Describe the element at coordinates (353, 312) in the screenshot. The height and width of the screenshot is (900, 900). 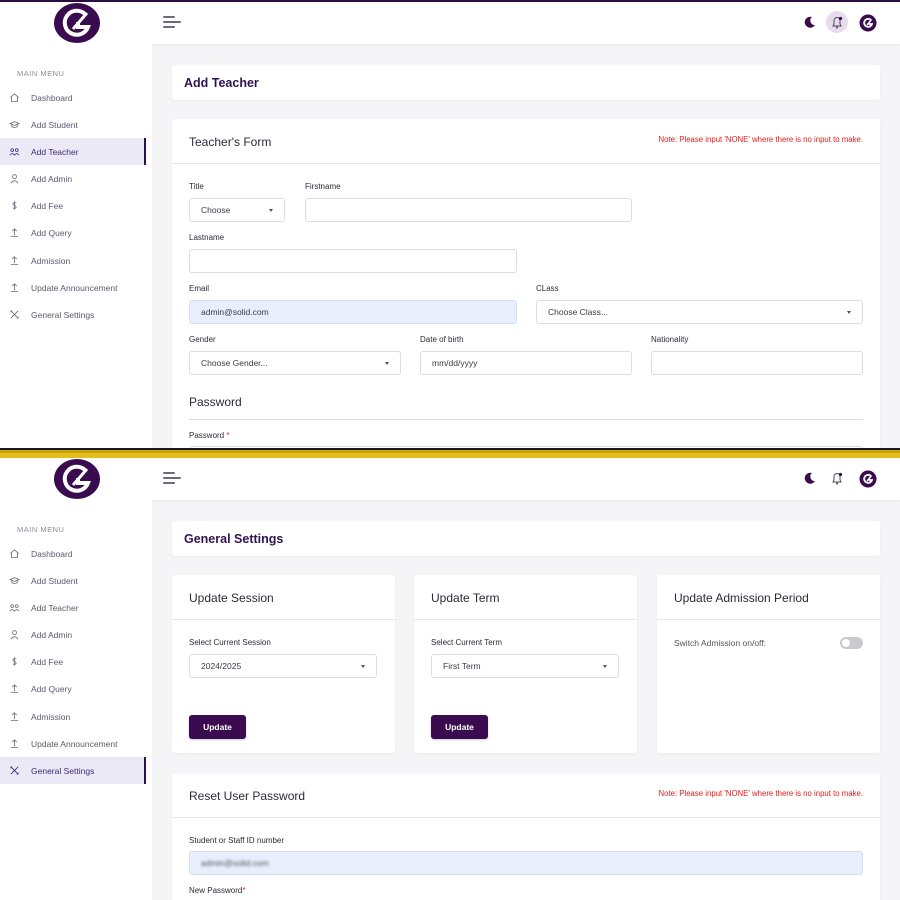
I see `email-input: admin@solid.com` at that location.